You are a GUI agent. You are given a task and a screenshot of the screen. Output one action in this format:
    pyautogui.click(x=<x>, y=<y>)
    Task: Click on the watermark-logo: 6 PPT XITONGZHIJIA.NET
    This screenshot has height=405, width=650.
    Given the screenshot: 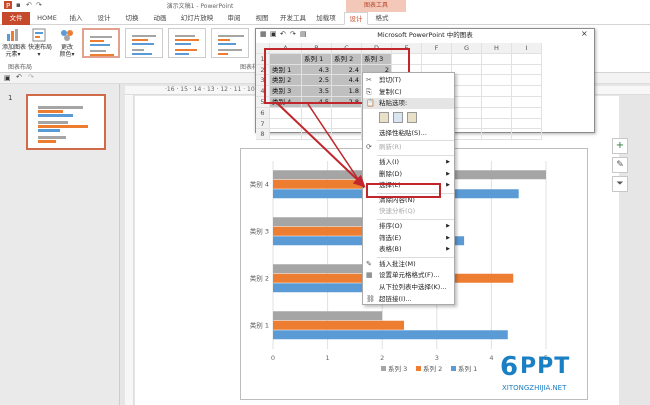 What is the action you would take?
    pyautogui.click(x=570, y=375)
    